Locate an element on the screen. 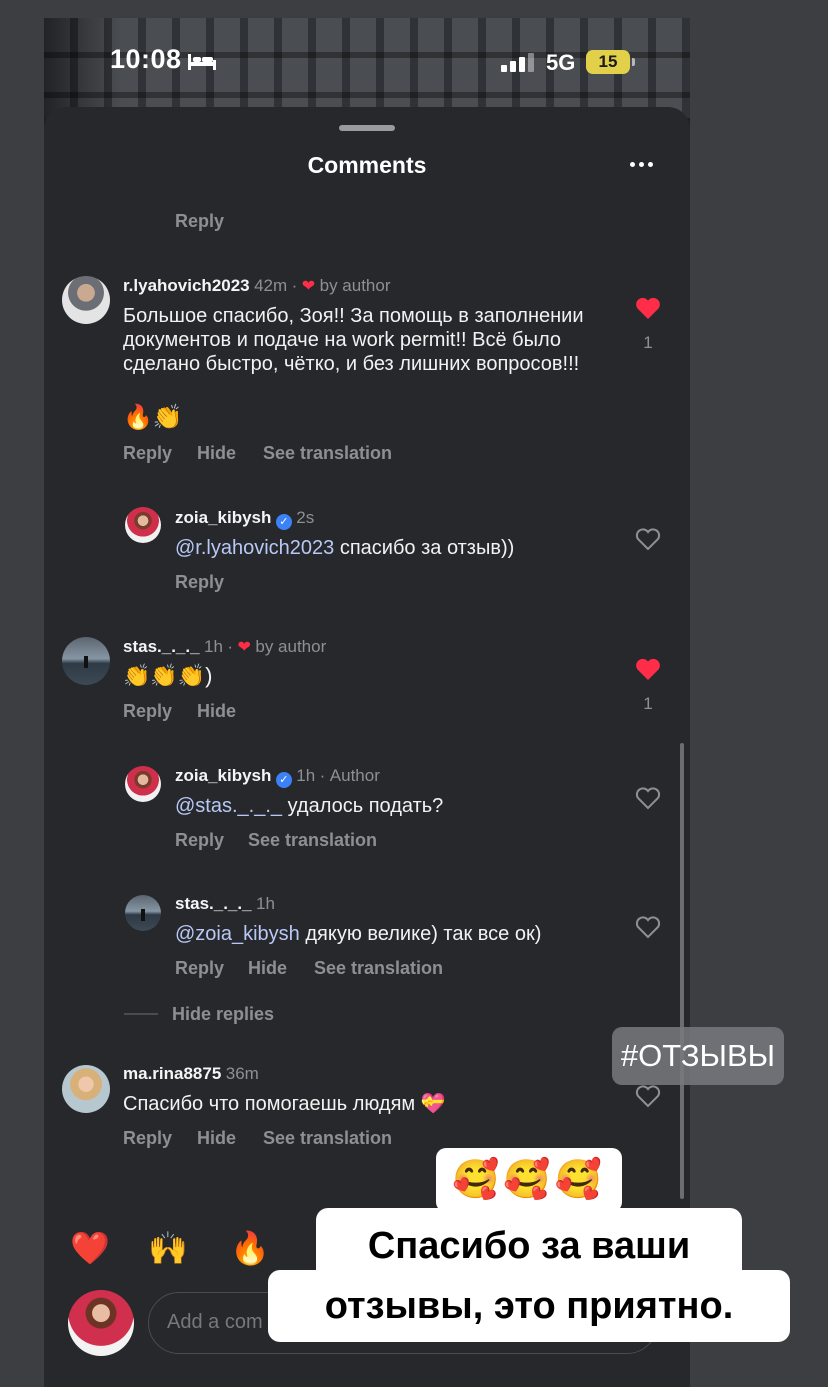 This screenshot has height=1387, width=828. comment-header: r.lyahovich2023 42m · ❤ by author is located at coordinates (257, 285).